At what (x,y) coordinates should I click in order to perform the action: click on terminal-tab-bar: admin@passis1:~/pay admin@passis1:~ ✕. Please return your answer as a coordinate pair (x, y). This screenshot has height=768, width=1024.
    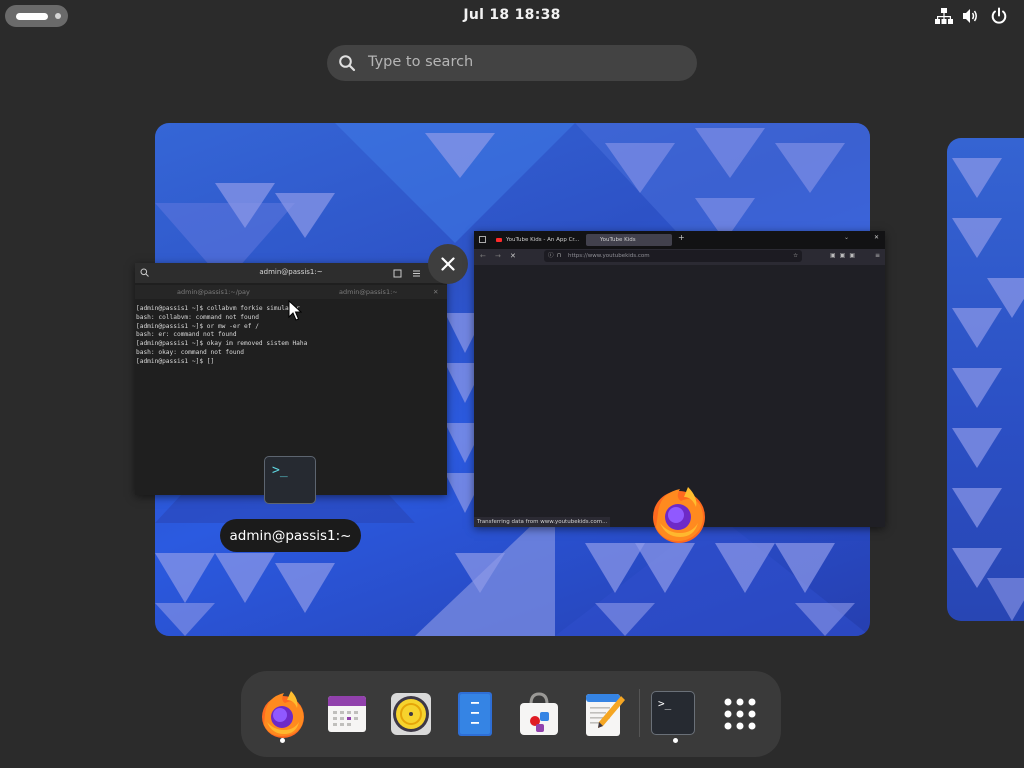
    Looking at the image, I should click on (291, 292).